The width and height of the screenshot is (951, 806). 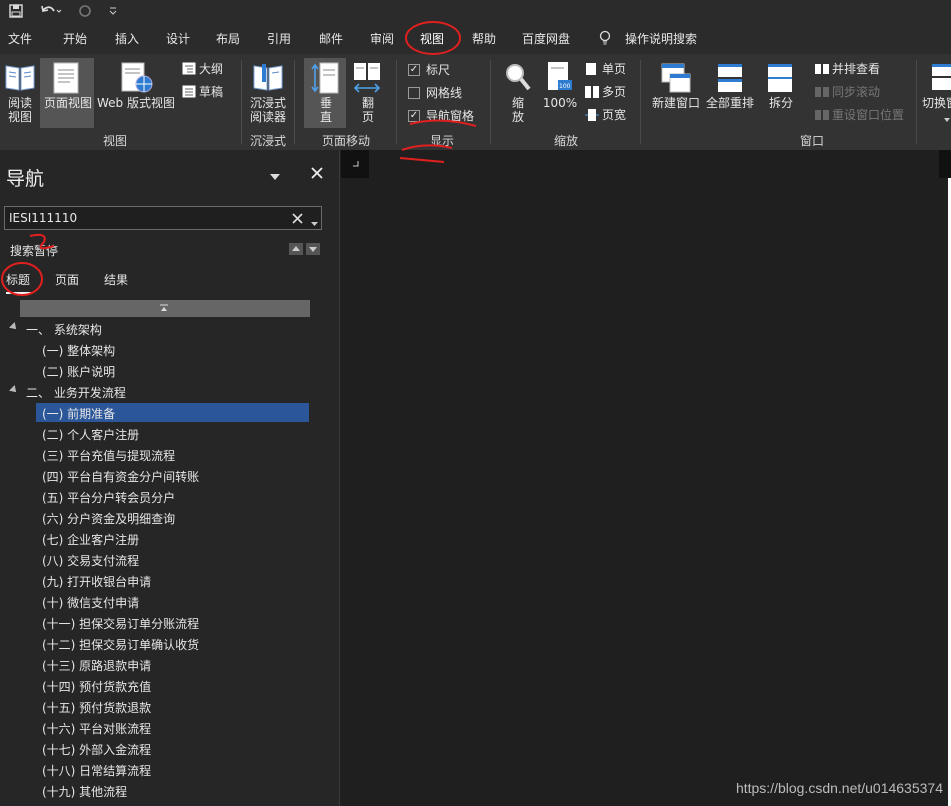 I want to click on heading-item: 二、 业务开发流程, so click(x=170, y=391).